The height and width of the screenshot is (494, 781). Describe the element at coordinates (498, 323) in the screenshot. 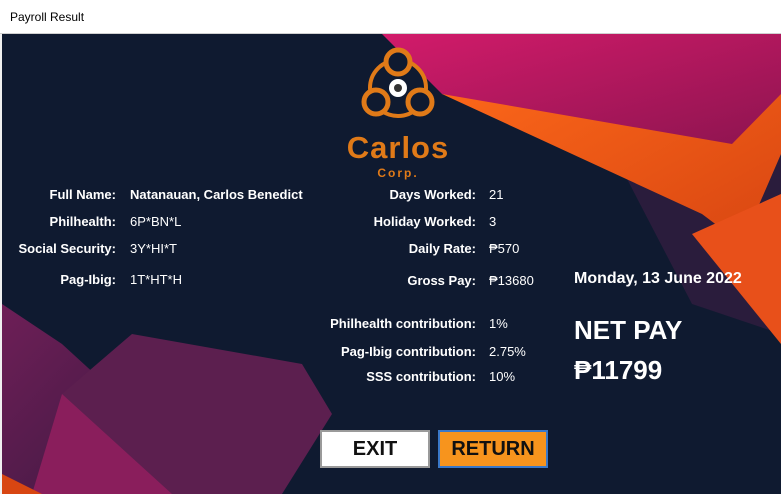

I see `philhealth-contribution-value: 1%` at that location.